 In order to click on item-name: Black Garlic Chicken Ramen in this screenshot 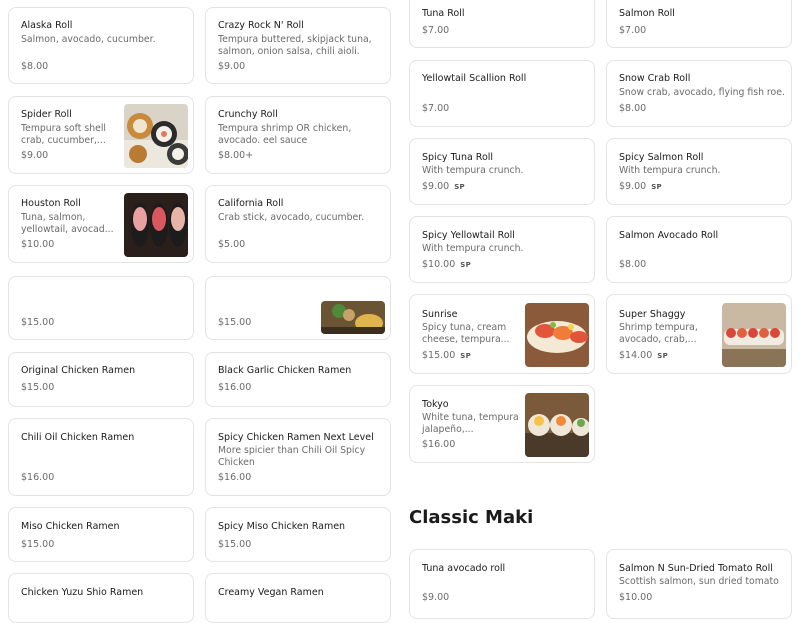, I will do `click(285, 370)`.